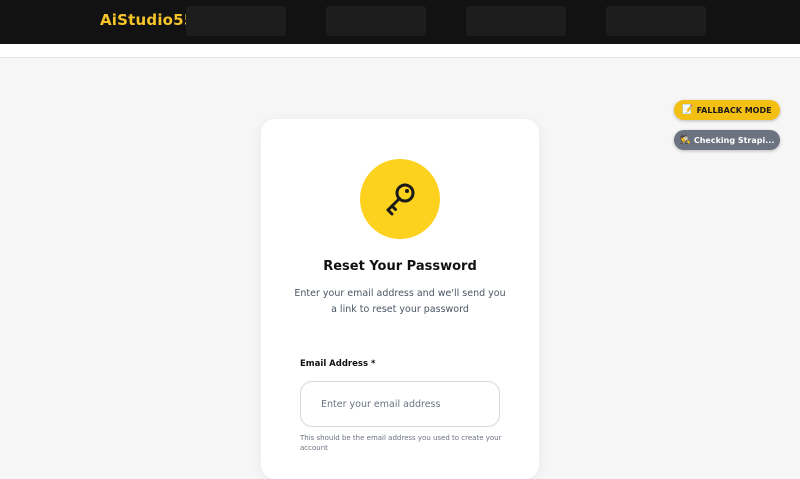 The image size is (800, 479). I want to click on email-field, so click(400, 404).